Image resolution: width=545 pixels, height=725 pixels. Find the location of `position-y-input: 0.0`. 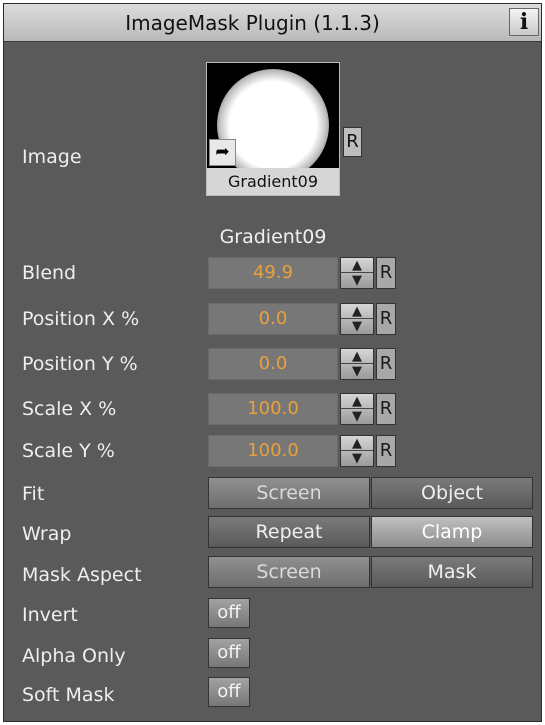

position-y-input: 0.0 is located at coordinates (273, 364).